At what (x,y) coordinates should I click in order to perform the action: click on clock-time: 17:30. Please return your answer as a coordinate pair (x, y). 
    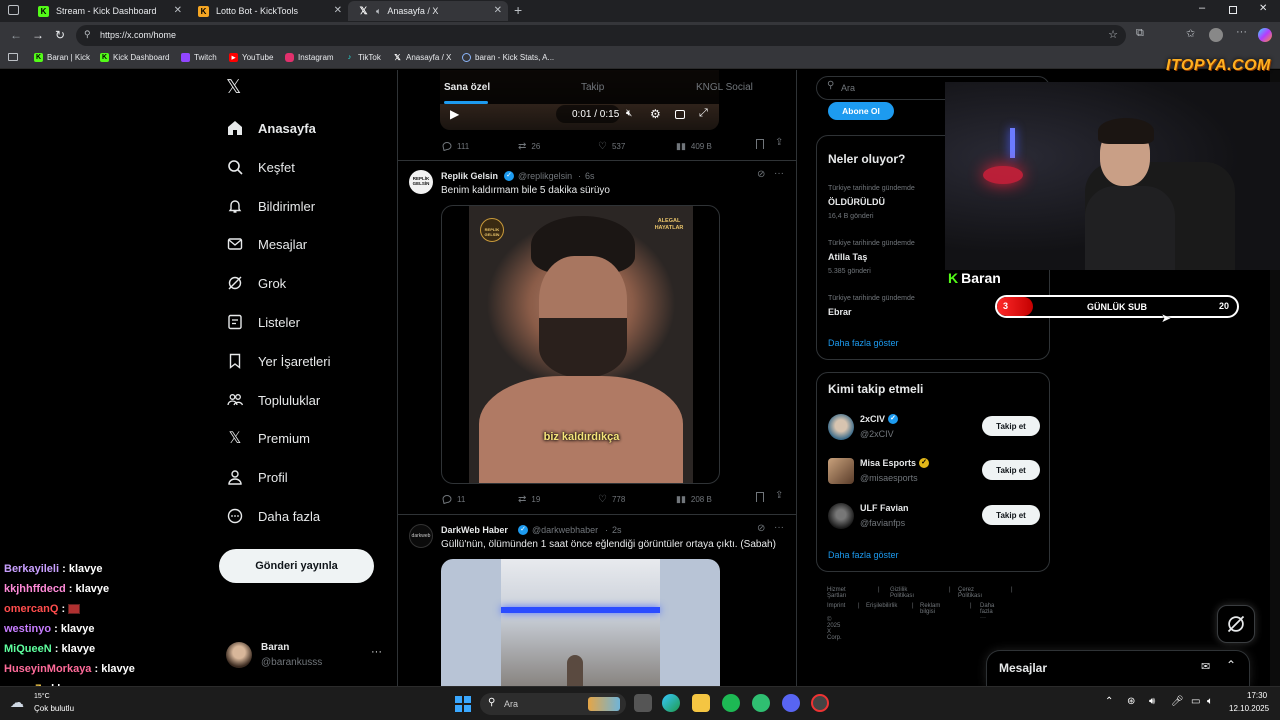
    Looking at the image, I should click on (1257, 695).